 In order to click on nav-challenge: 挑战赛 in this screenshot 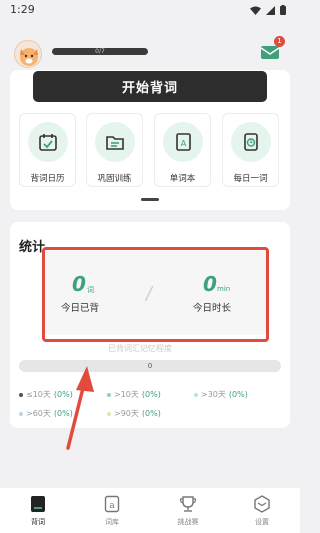, I will do `click(188, 510)`.